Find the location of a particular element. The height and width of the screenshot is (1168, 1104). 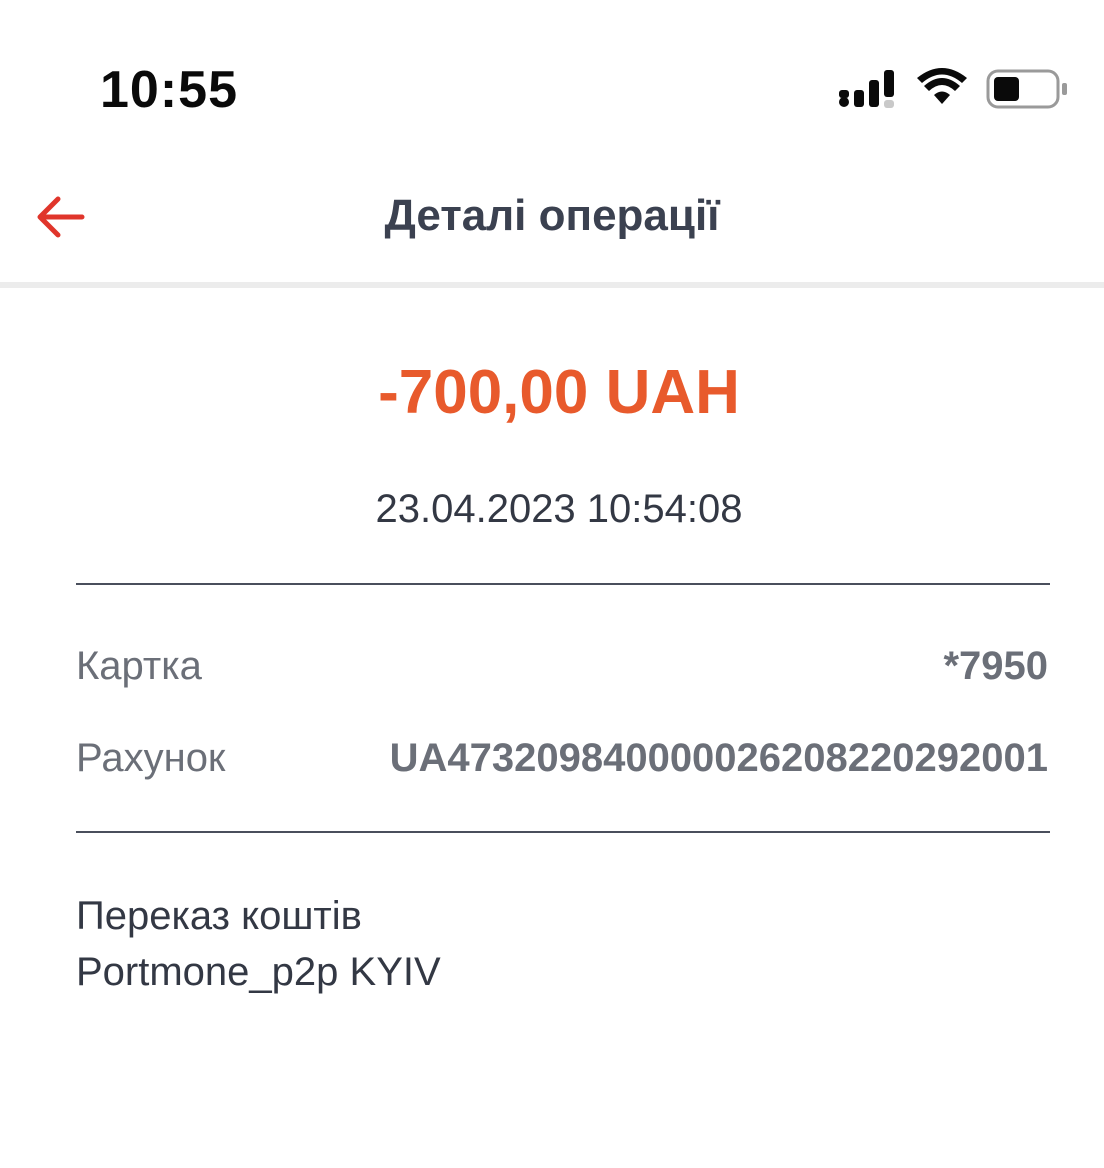

detail-row-card: Картка *7950 is located at coordinates (562, 666).